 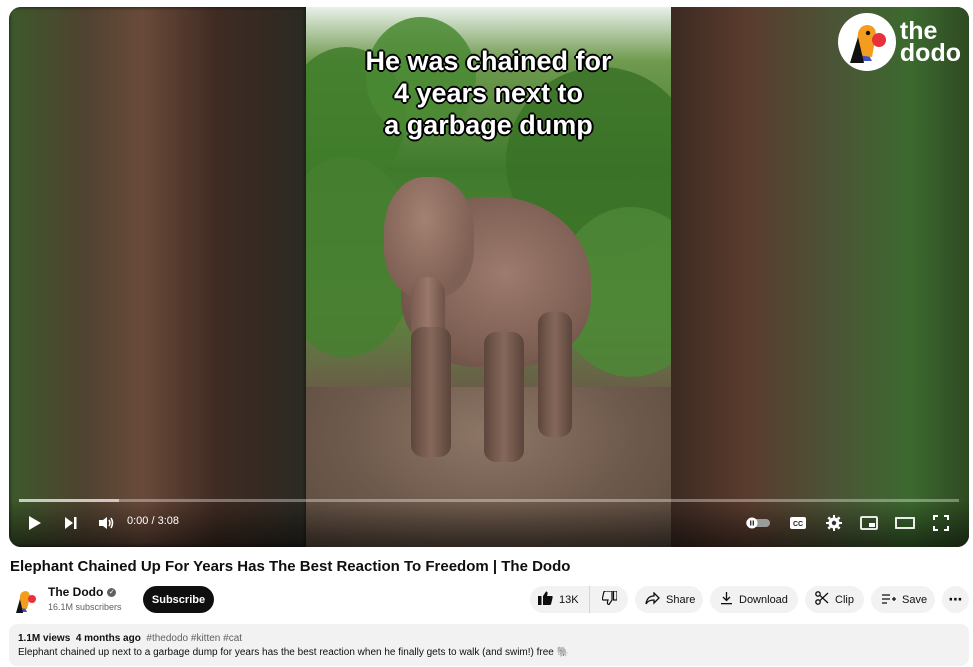 What do you see at coordinates (112, 592) in the screenshot?
I see `verified-icon: ✓` at bounding box center [112, 592].